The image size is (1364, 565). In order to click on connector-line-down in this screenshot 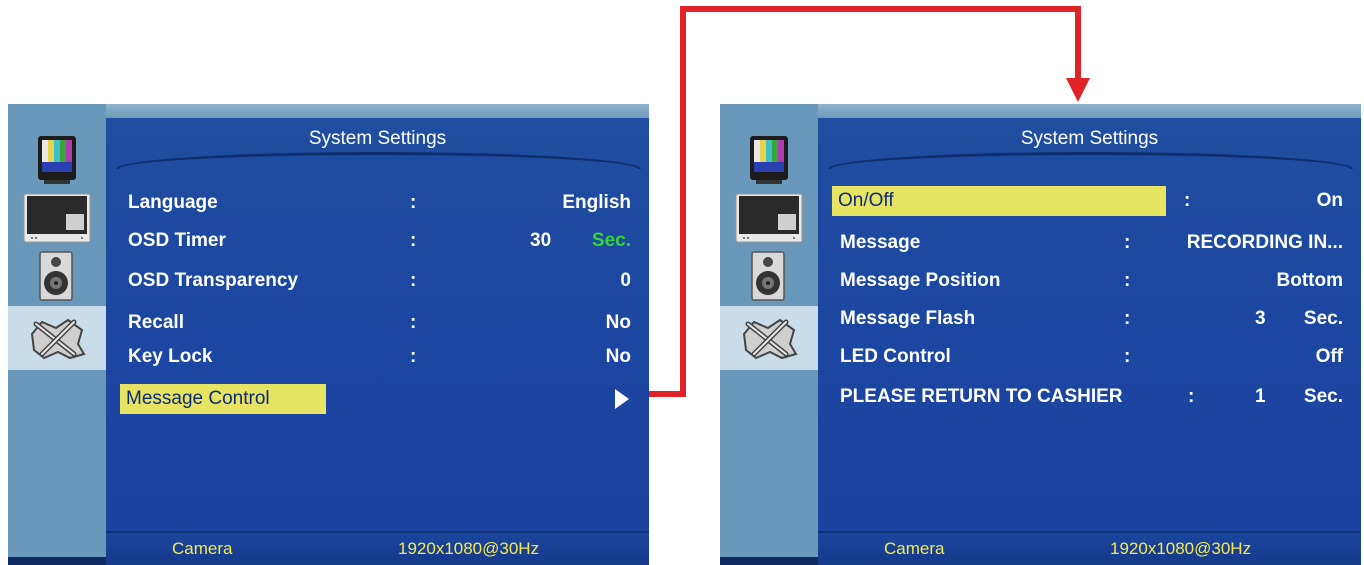, I will do `click(1078, 42)`.